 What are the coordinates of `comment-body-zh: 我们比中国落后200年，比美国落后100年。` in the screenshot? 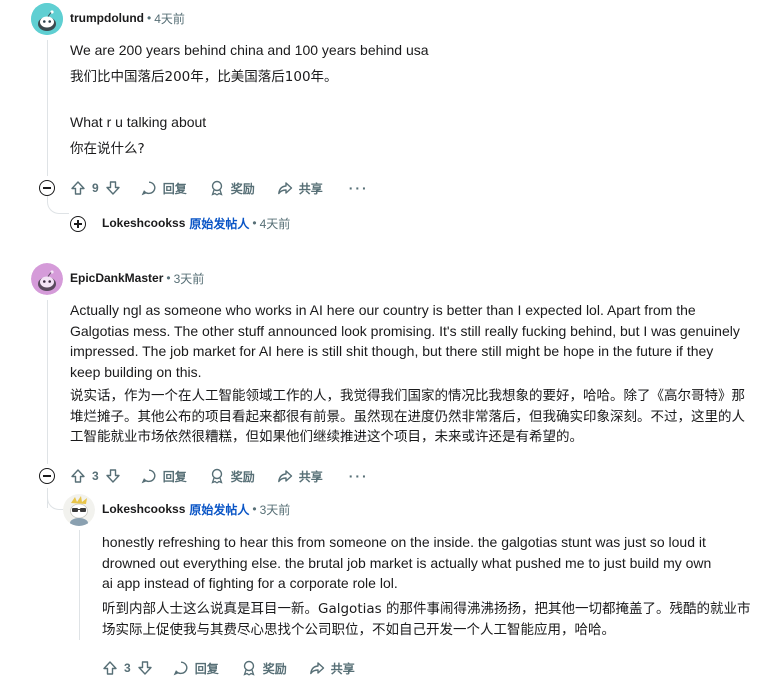 It's located at (204, 77).